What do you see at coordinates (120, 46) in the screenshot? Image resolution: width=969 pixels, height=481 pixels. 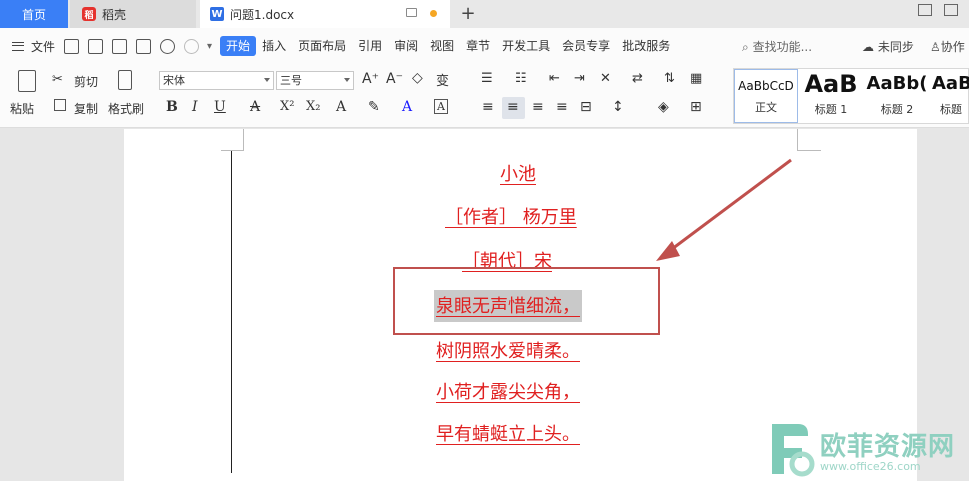 I see `print-icon` at bounding box center [120, 46].